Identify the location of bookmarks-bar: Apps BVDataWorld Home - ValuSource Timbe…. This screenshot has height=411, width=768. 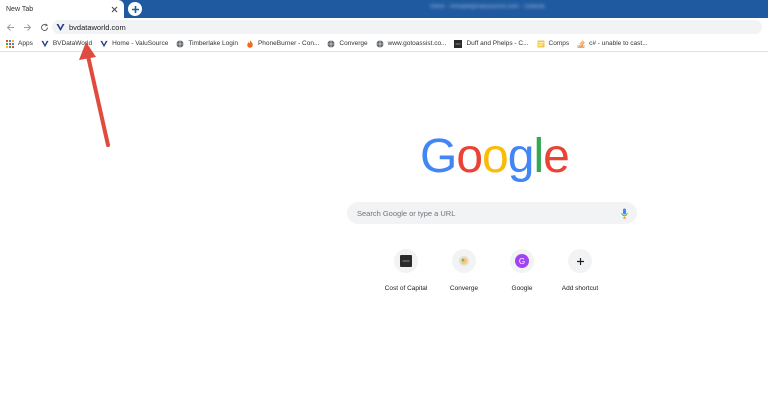
(384, 44).